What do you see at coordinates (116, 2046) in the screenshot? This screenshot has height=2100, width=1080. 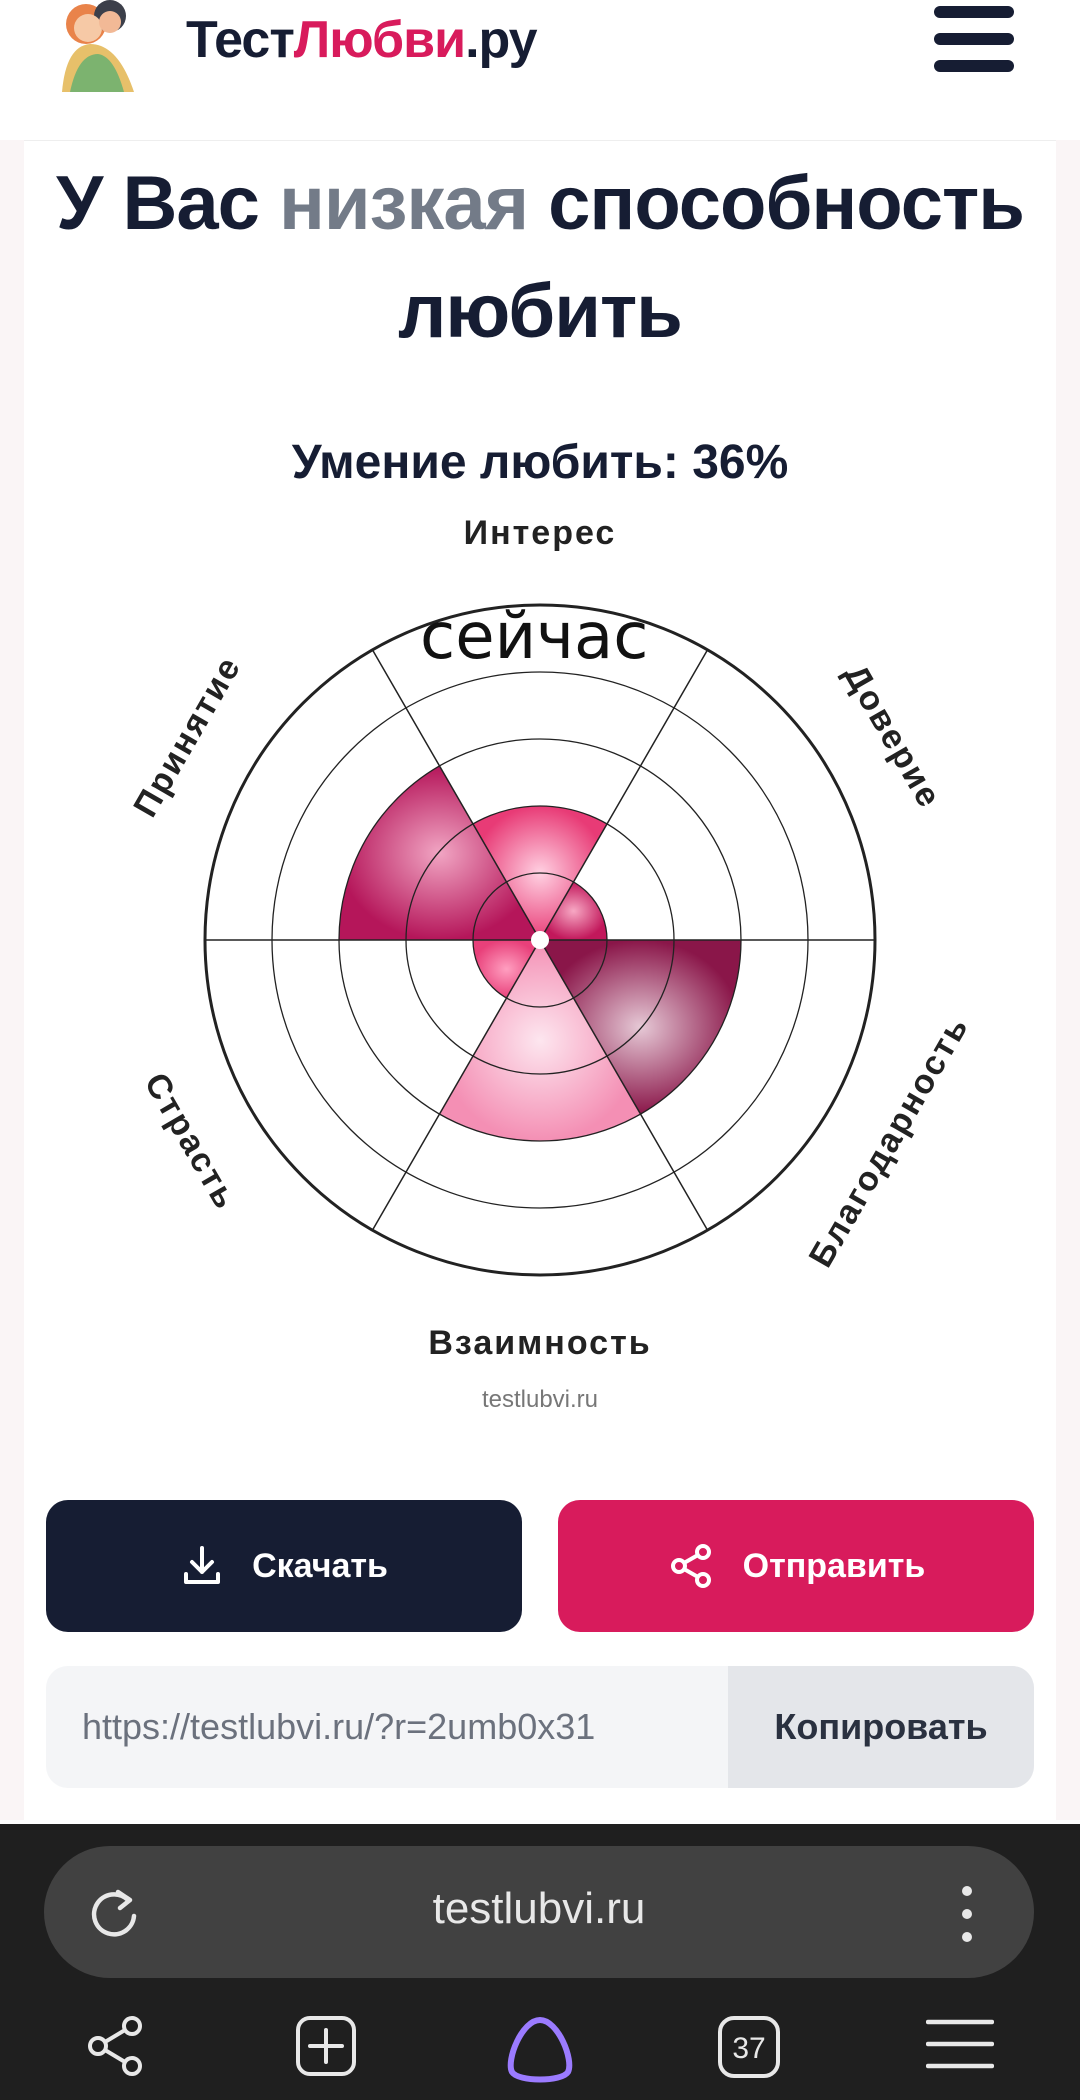 I see `share-nodes-icon` at bounding box center [116, 2046].